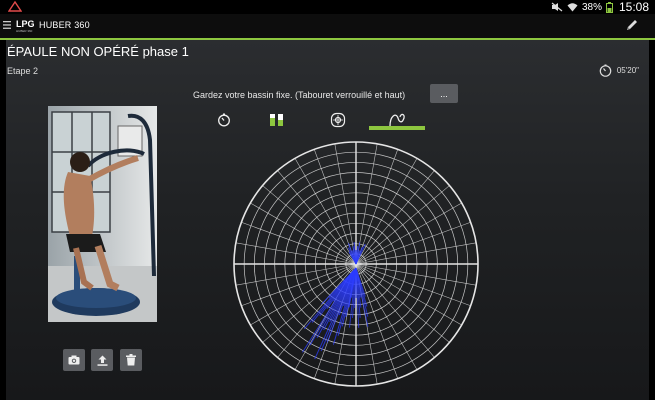 The width and height of the screenshot is (655, 400). What do you see at coordinates (572, 7) in the screenshot?
I see `wifi-icon` at bounding box center [572, 7].